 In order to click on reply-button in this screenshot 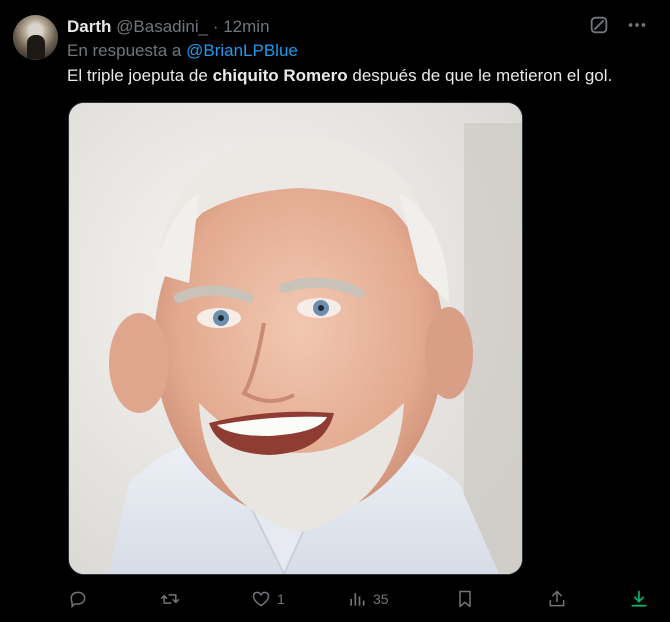, I will do `click(81, 599)`.